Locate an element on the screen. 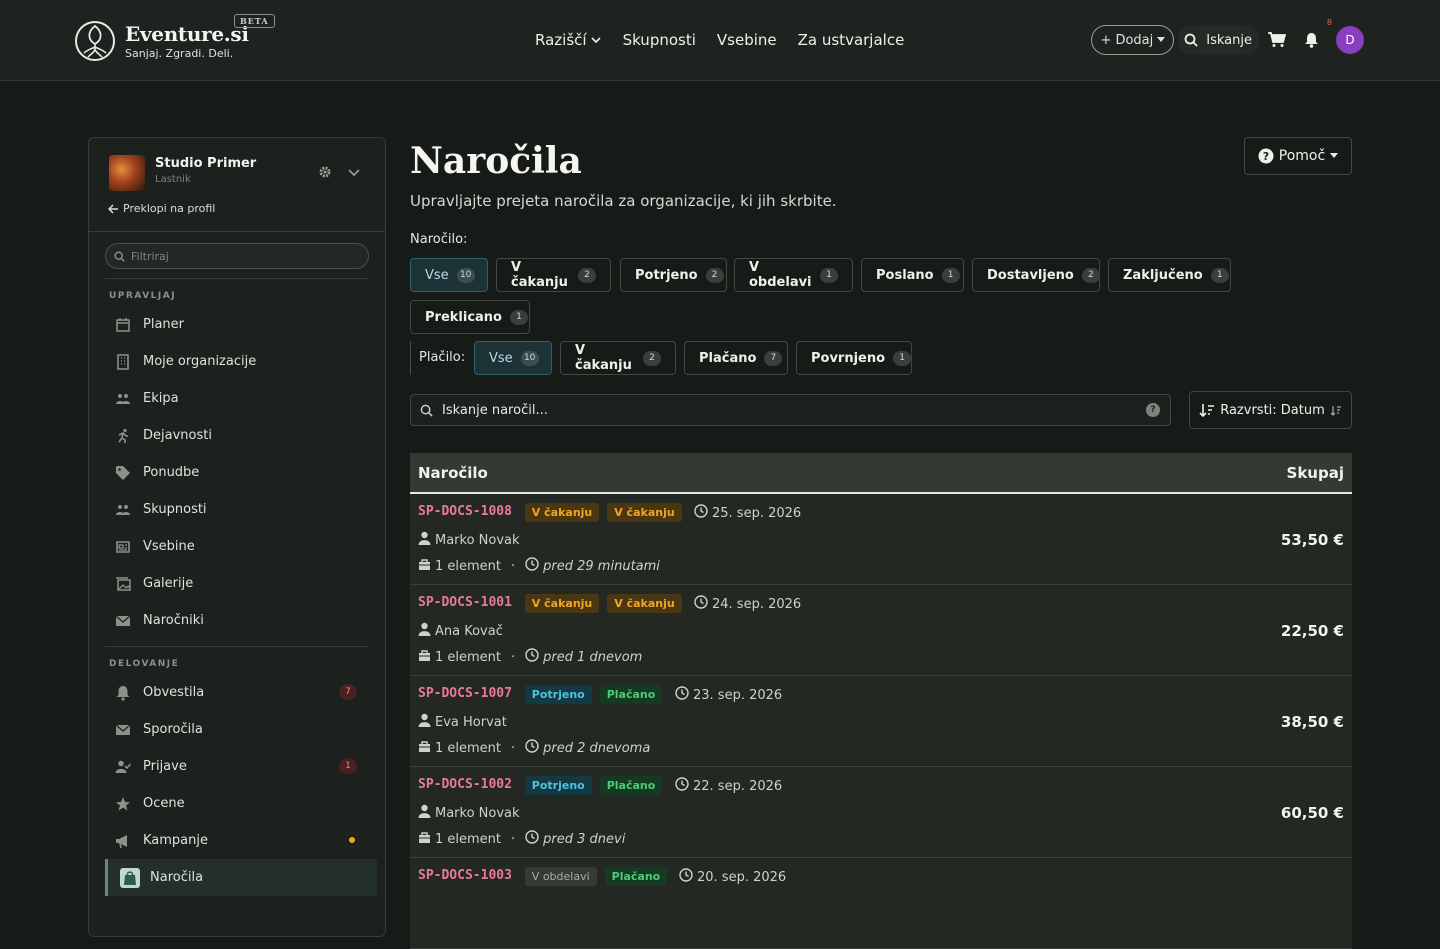  order-id: SP-DOCS-1003 is located at coordinates (465, 875).